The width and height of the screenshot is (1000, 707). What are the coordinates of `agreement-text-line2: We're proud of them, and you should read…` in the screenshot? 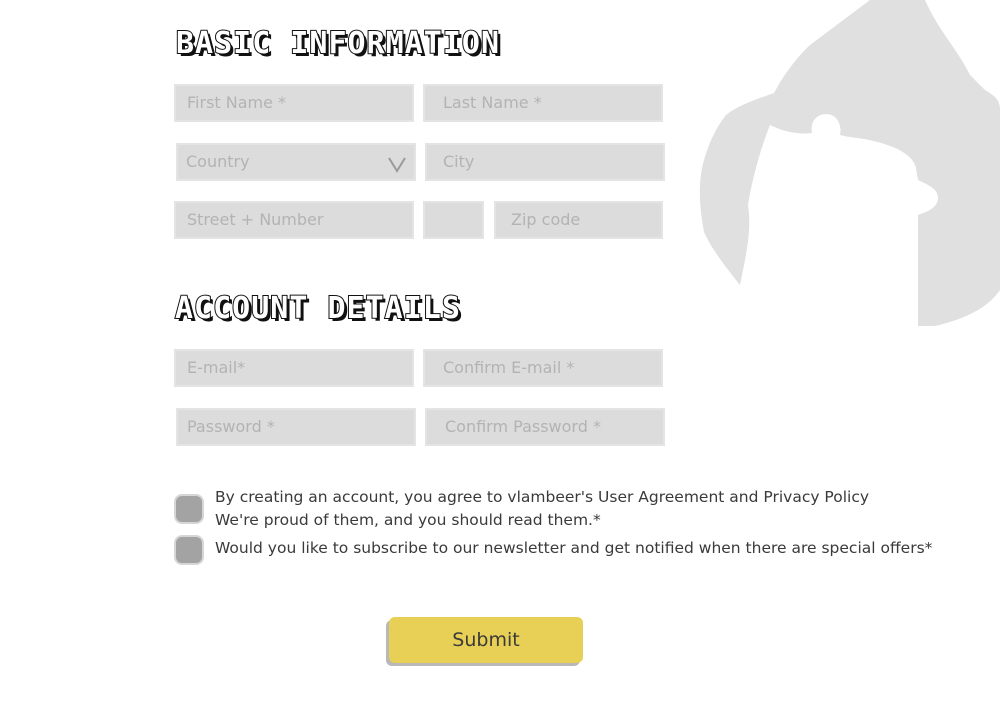 It's located at (408, 520).